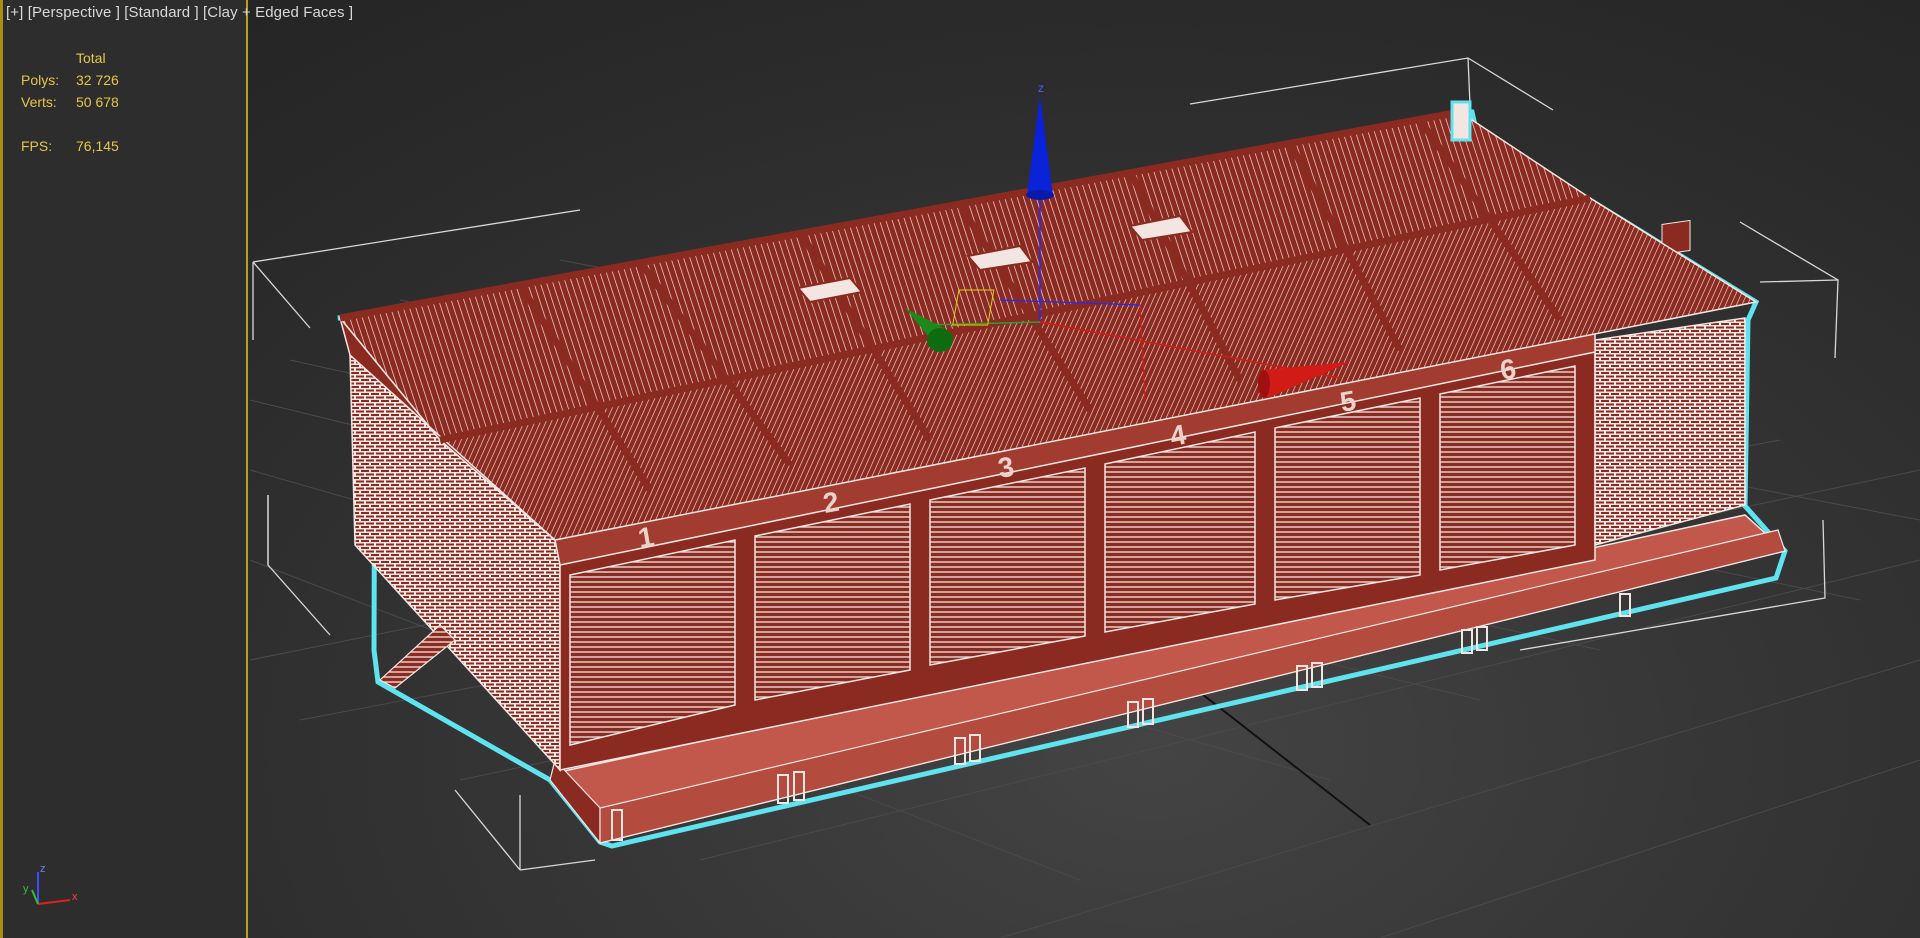  What do you see at coordinates (1040, 145) in the screenshot?
I see `gizmo-z-cone` at bounding box center [1040, 145].